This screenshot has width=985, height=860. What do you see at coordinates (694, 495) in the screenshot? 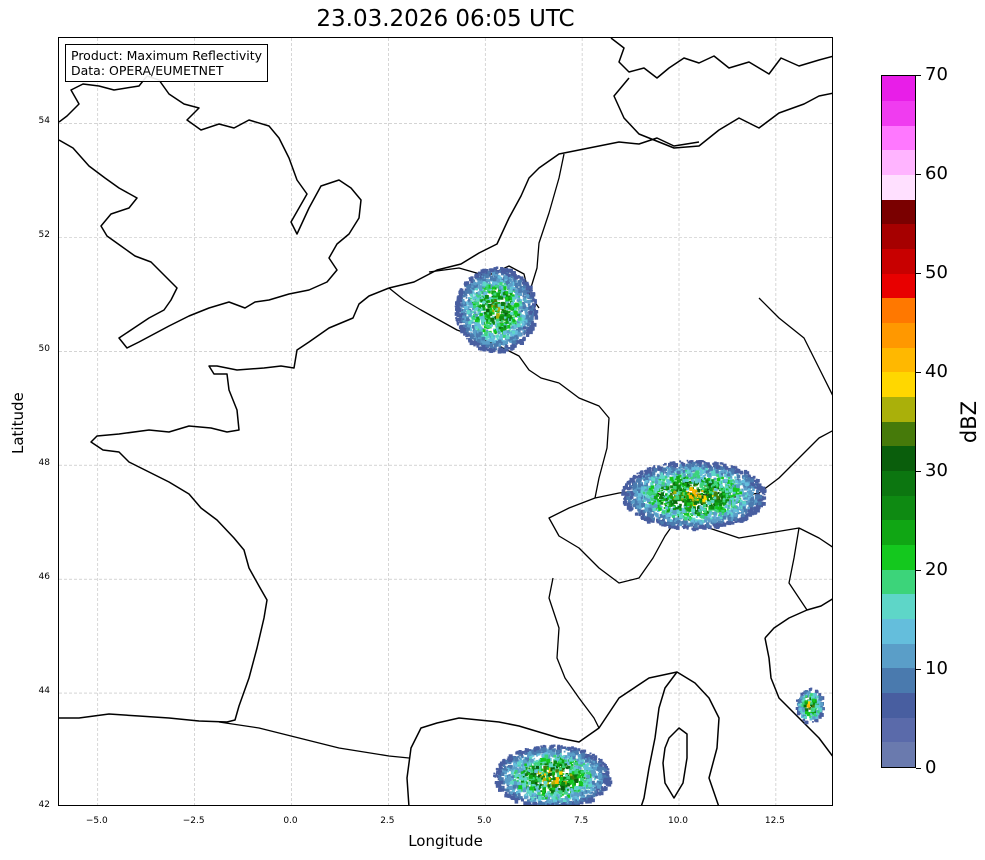
I see `echo-cluster` at bounding box center [694, 495].